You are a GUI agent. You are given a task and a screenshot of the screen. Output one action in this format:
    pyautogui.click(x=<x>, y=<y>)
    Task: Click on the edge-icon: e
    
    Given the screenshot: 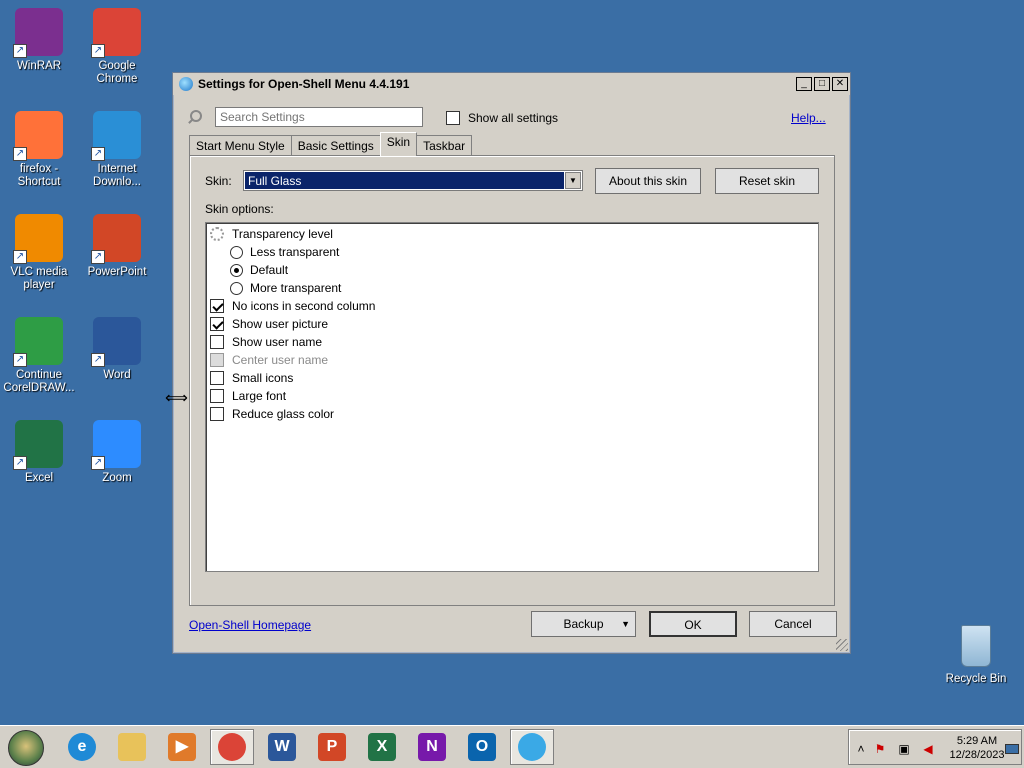 What is the action you would take?
    pyautogui.click(x=82, y=747)
    